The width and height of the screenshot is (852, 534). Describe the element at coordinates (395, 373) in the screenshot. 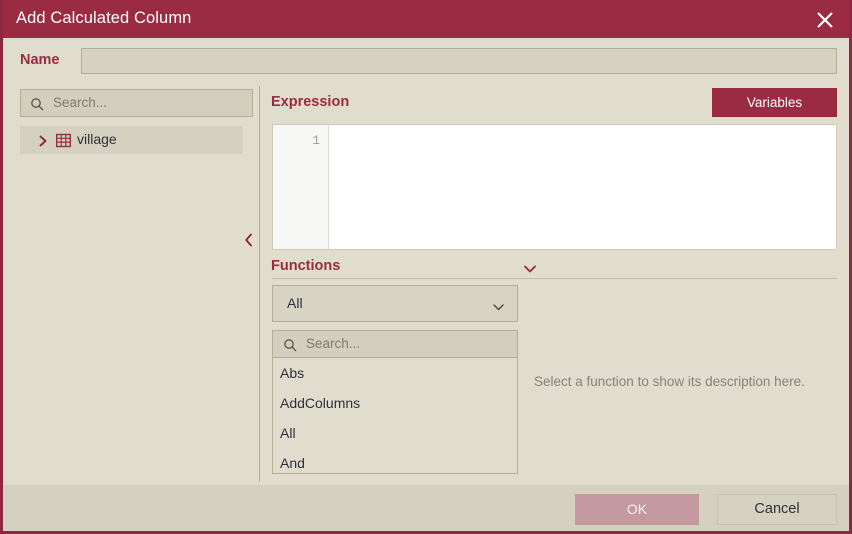

I see `list-item: Abs` at that location.